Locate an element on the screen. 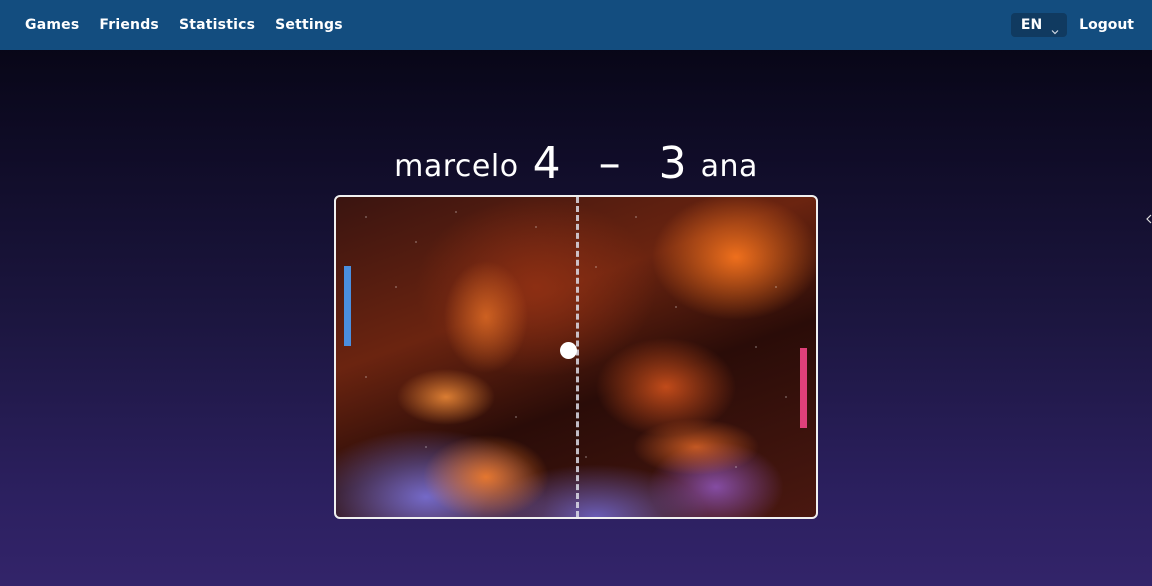 The image size is (1152, 586). nav-link-friends: Friends is located at coordinates (129, 25).